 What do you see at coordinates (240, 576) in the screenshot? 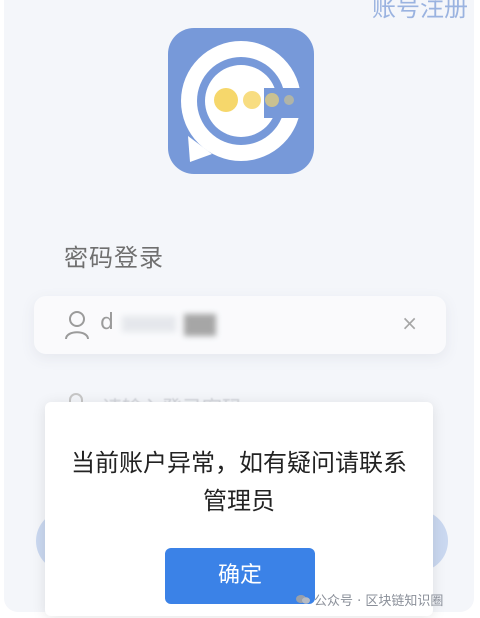
I see `confirm-button: 确定` at bounding box center [240, 576].